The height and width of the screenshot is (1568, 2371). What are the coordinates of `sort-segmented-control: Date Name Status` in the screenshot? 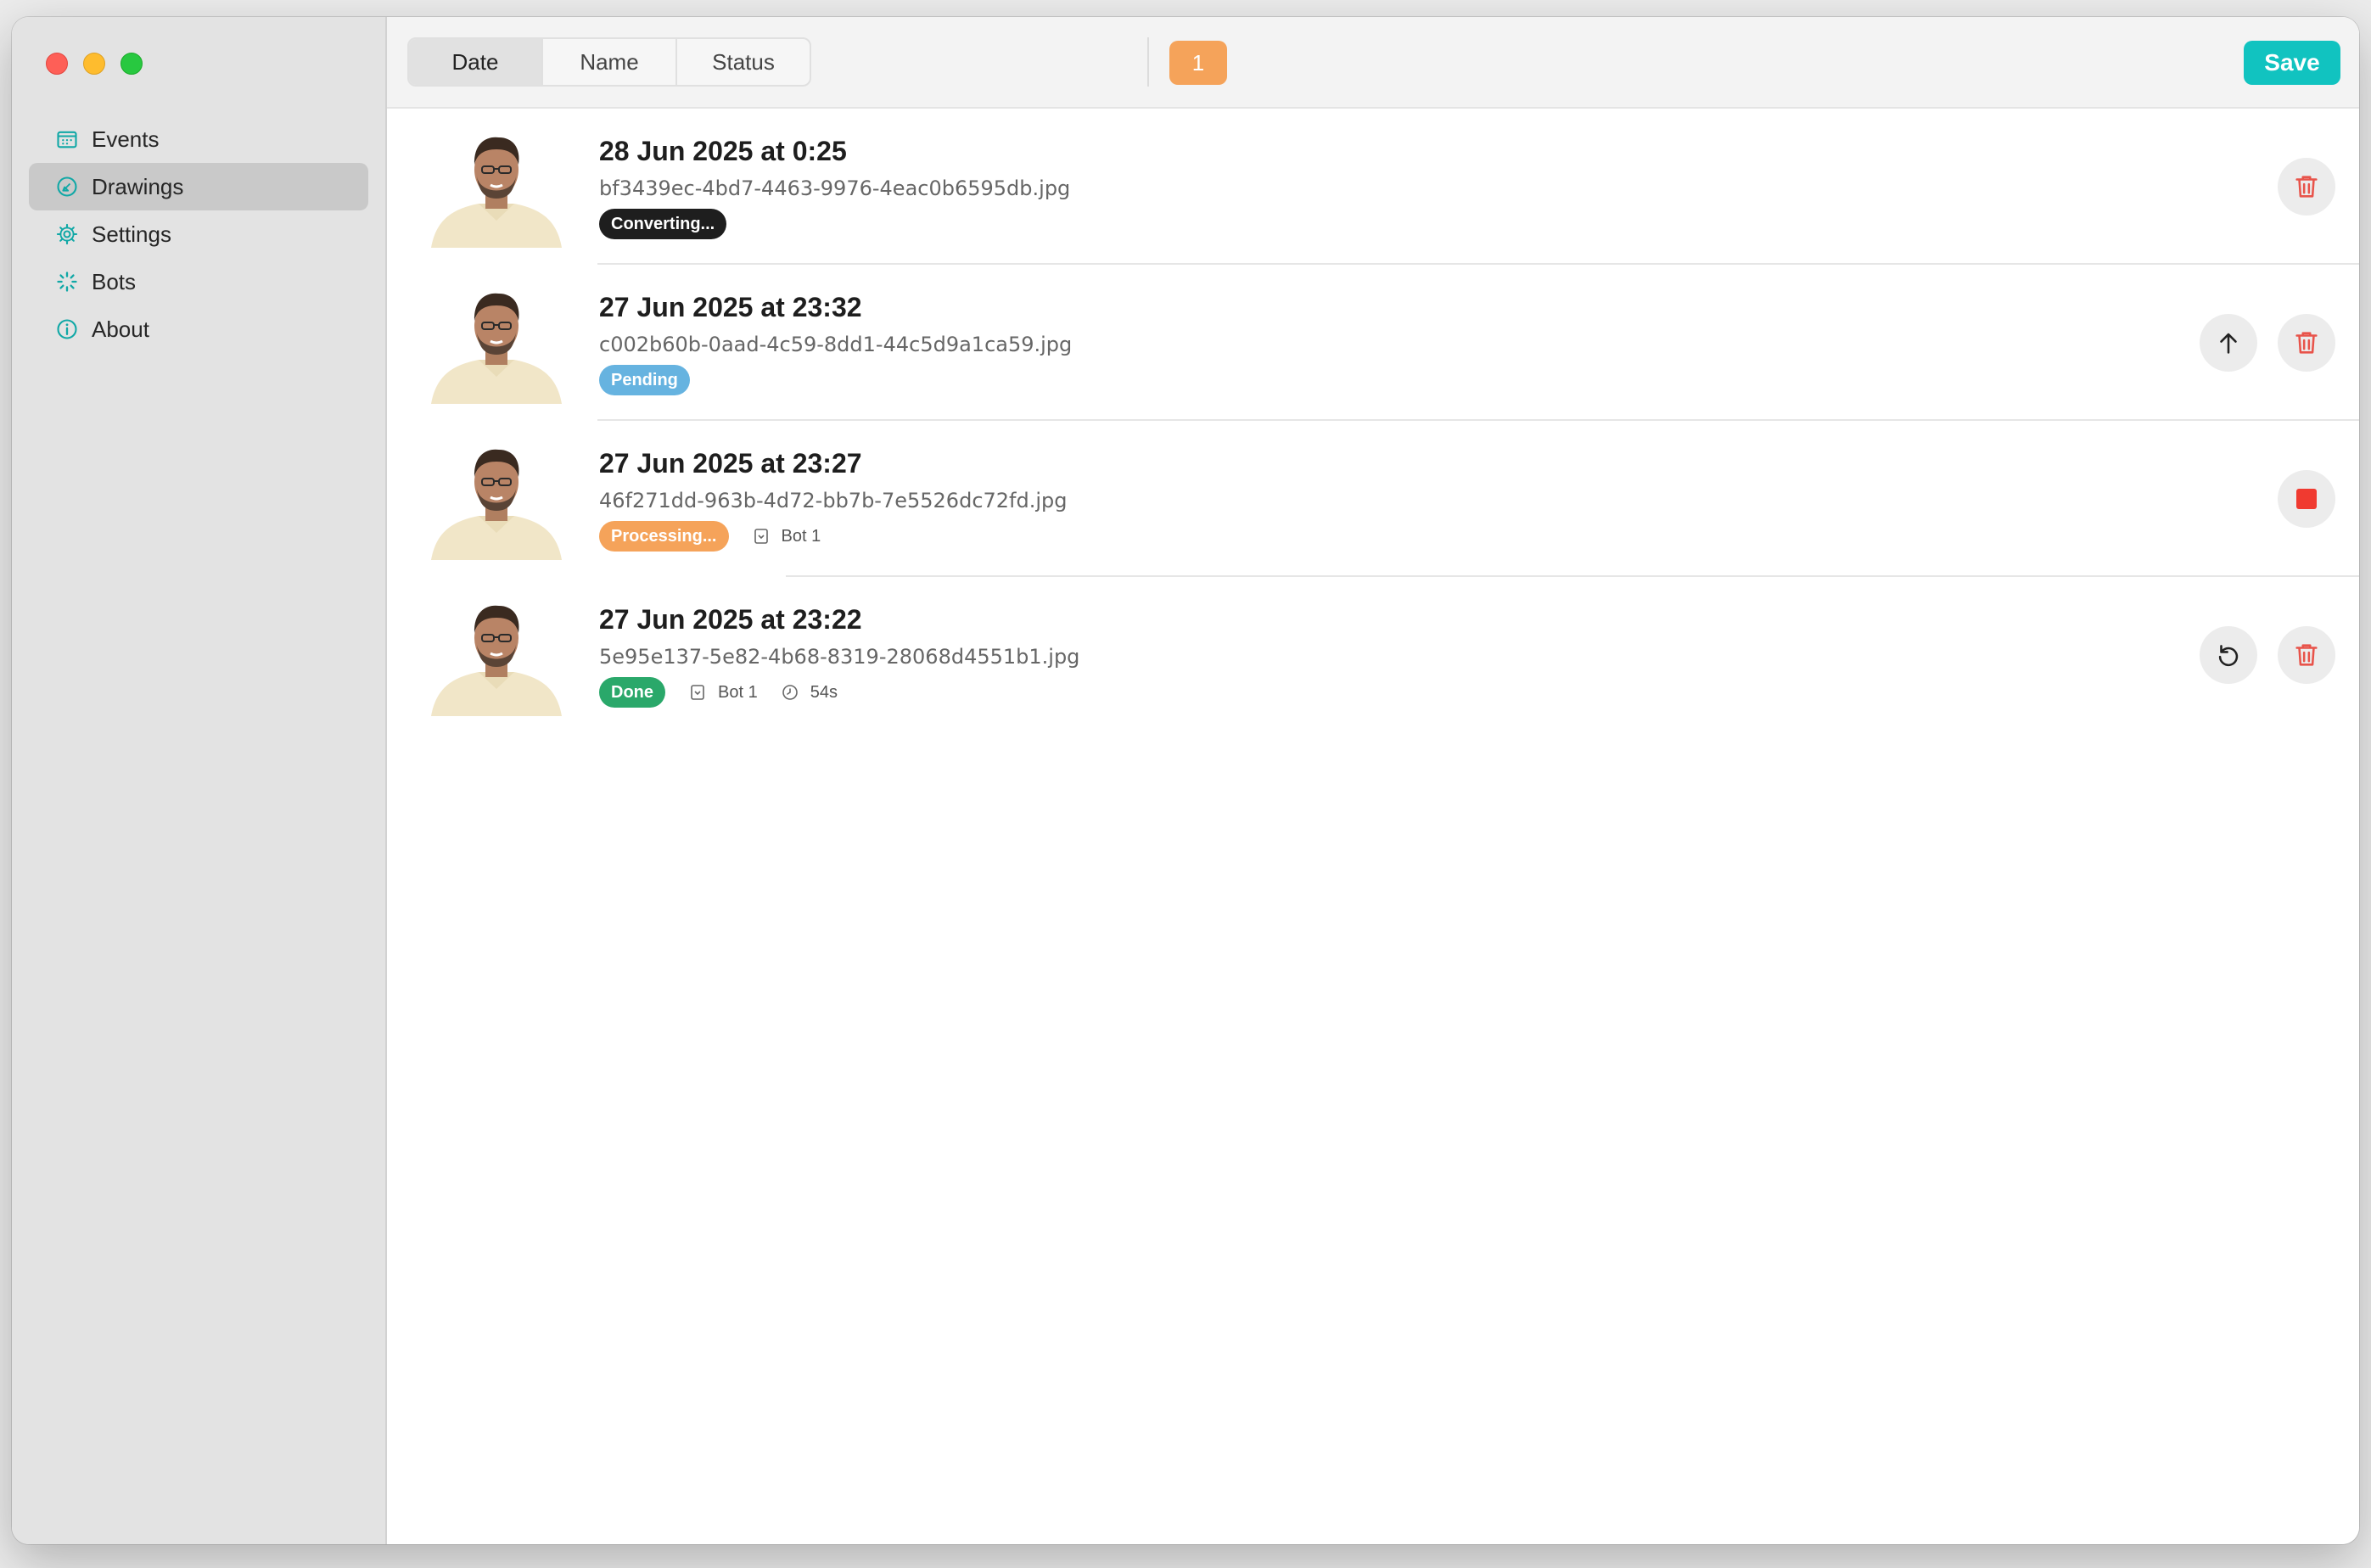 It's located at (609, 62).